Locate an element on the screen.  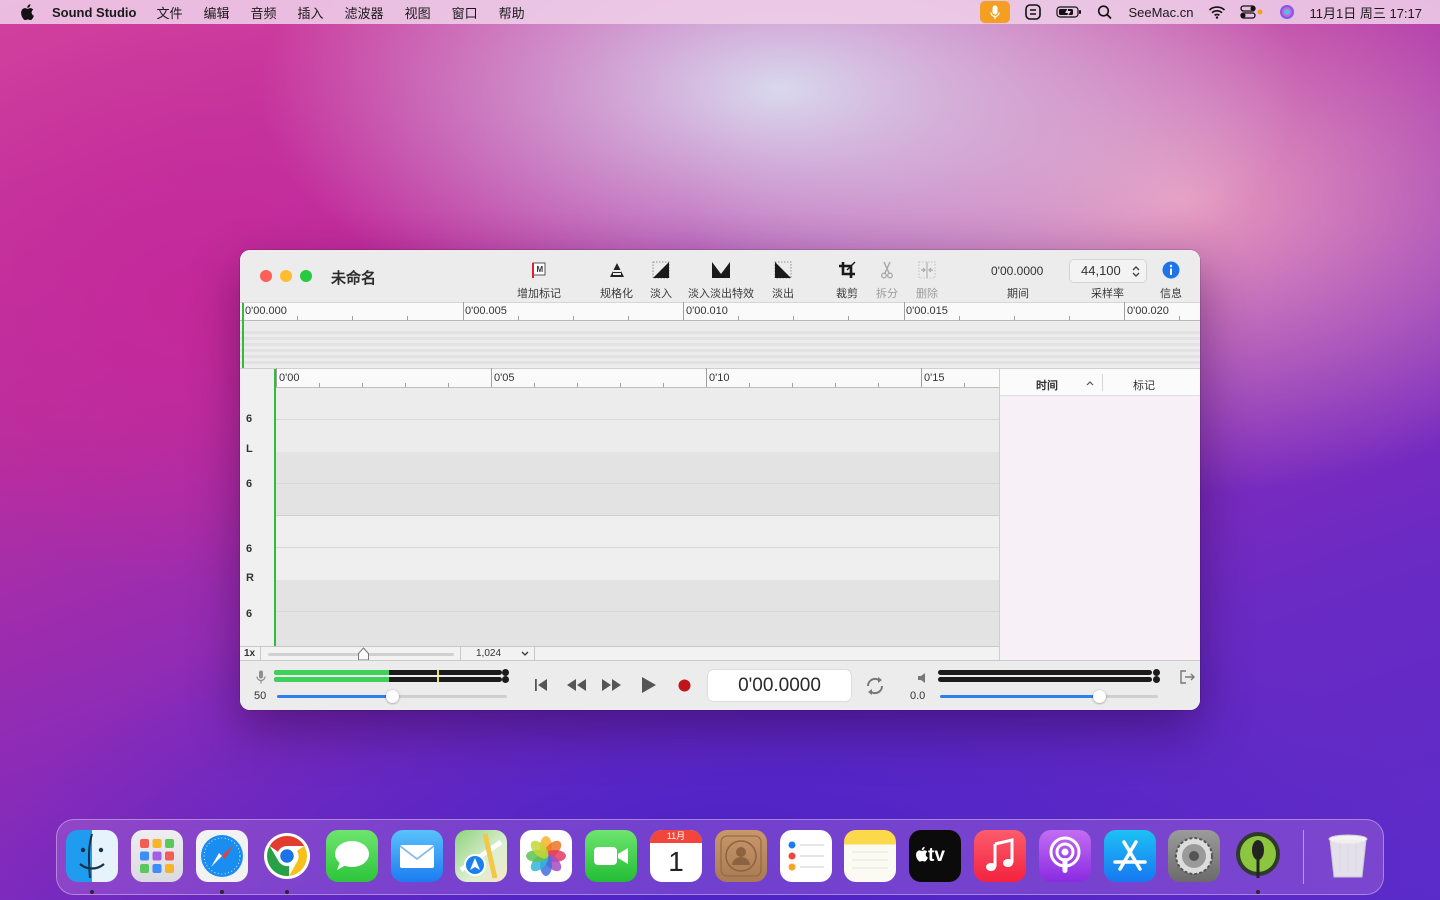
chrome-icon is located at coordinates (287, 856).